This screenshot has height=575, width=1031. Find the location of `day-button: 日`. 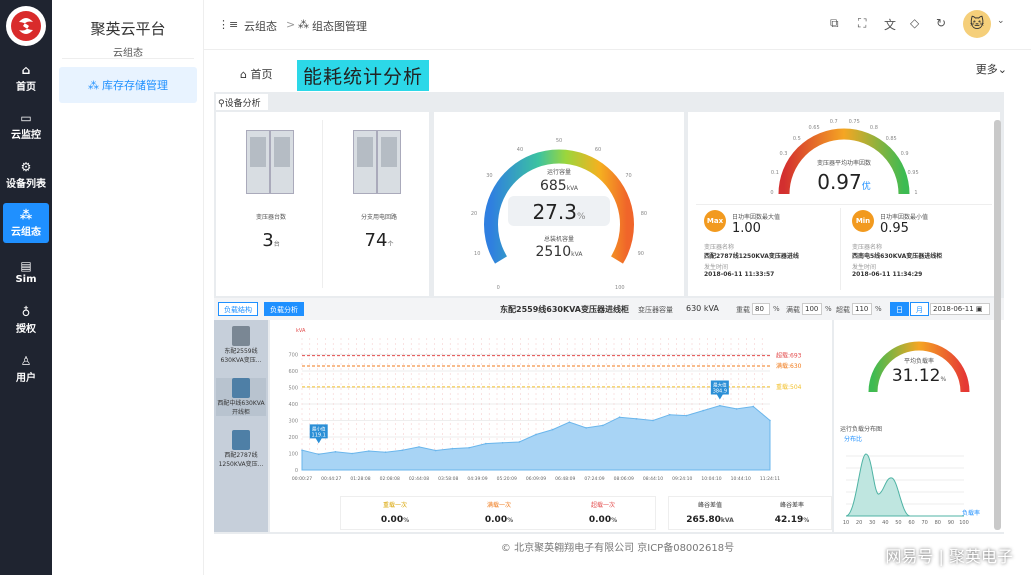

day-button: 日 is located at coordinates (899, 309).